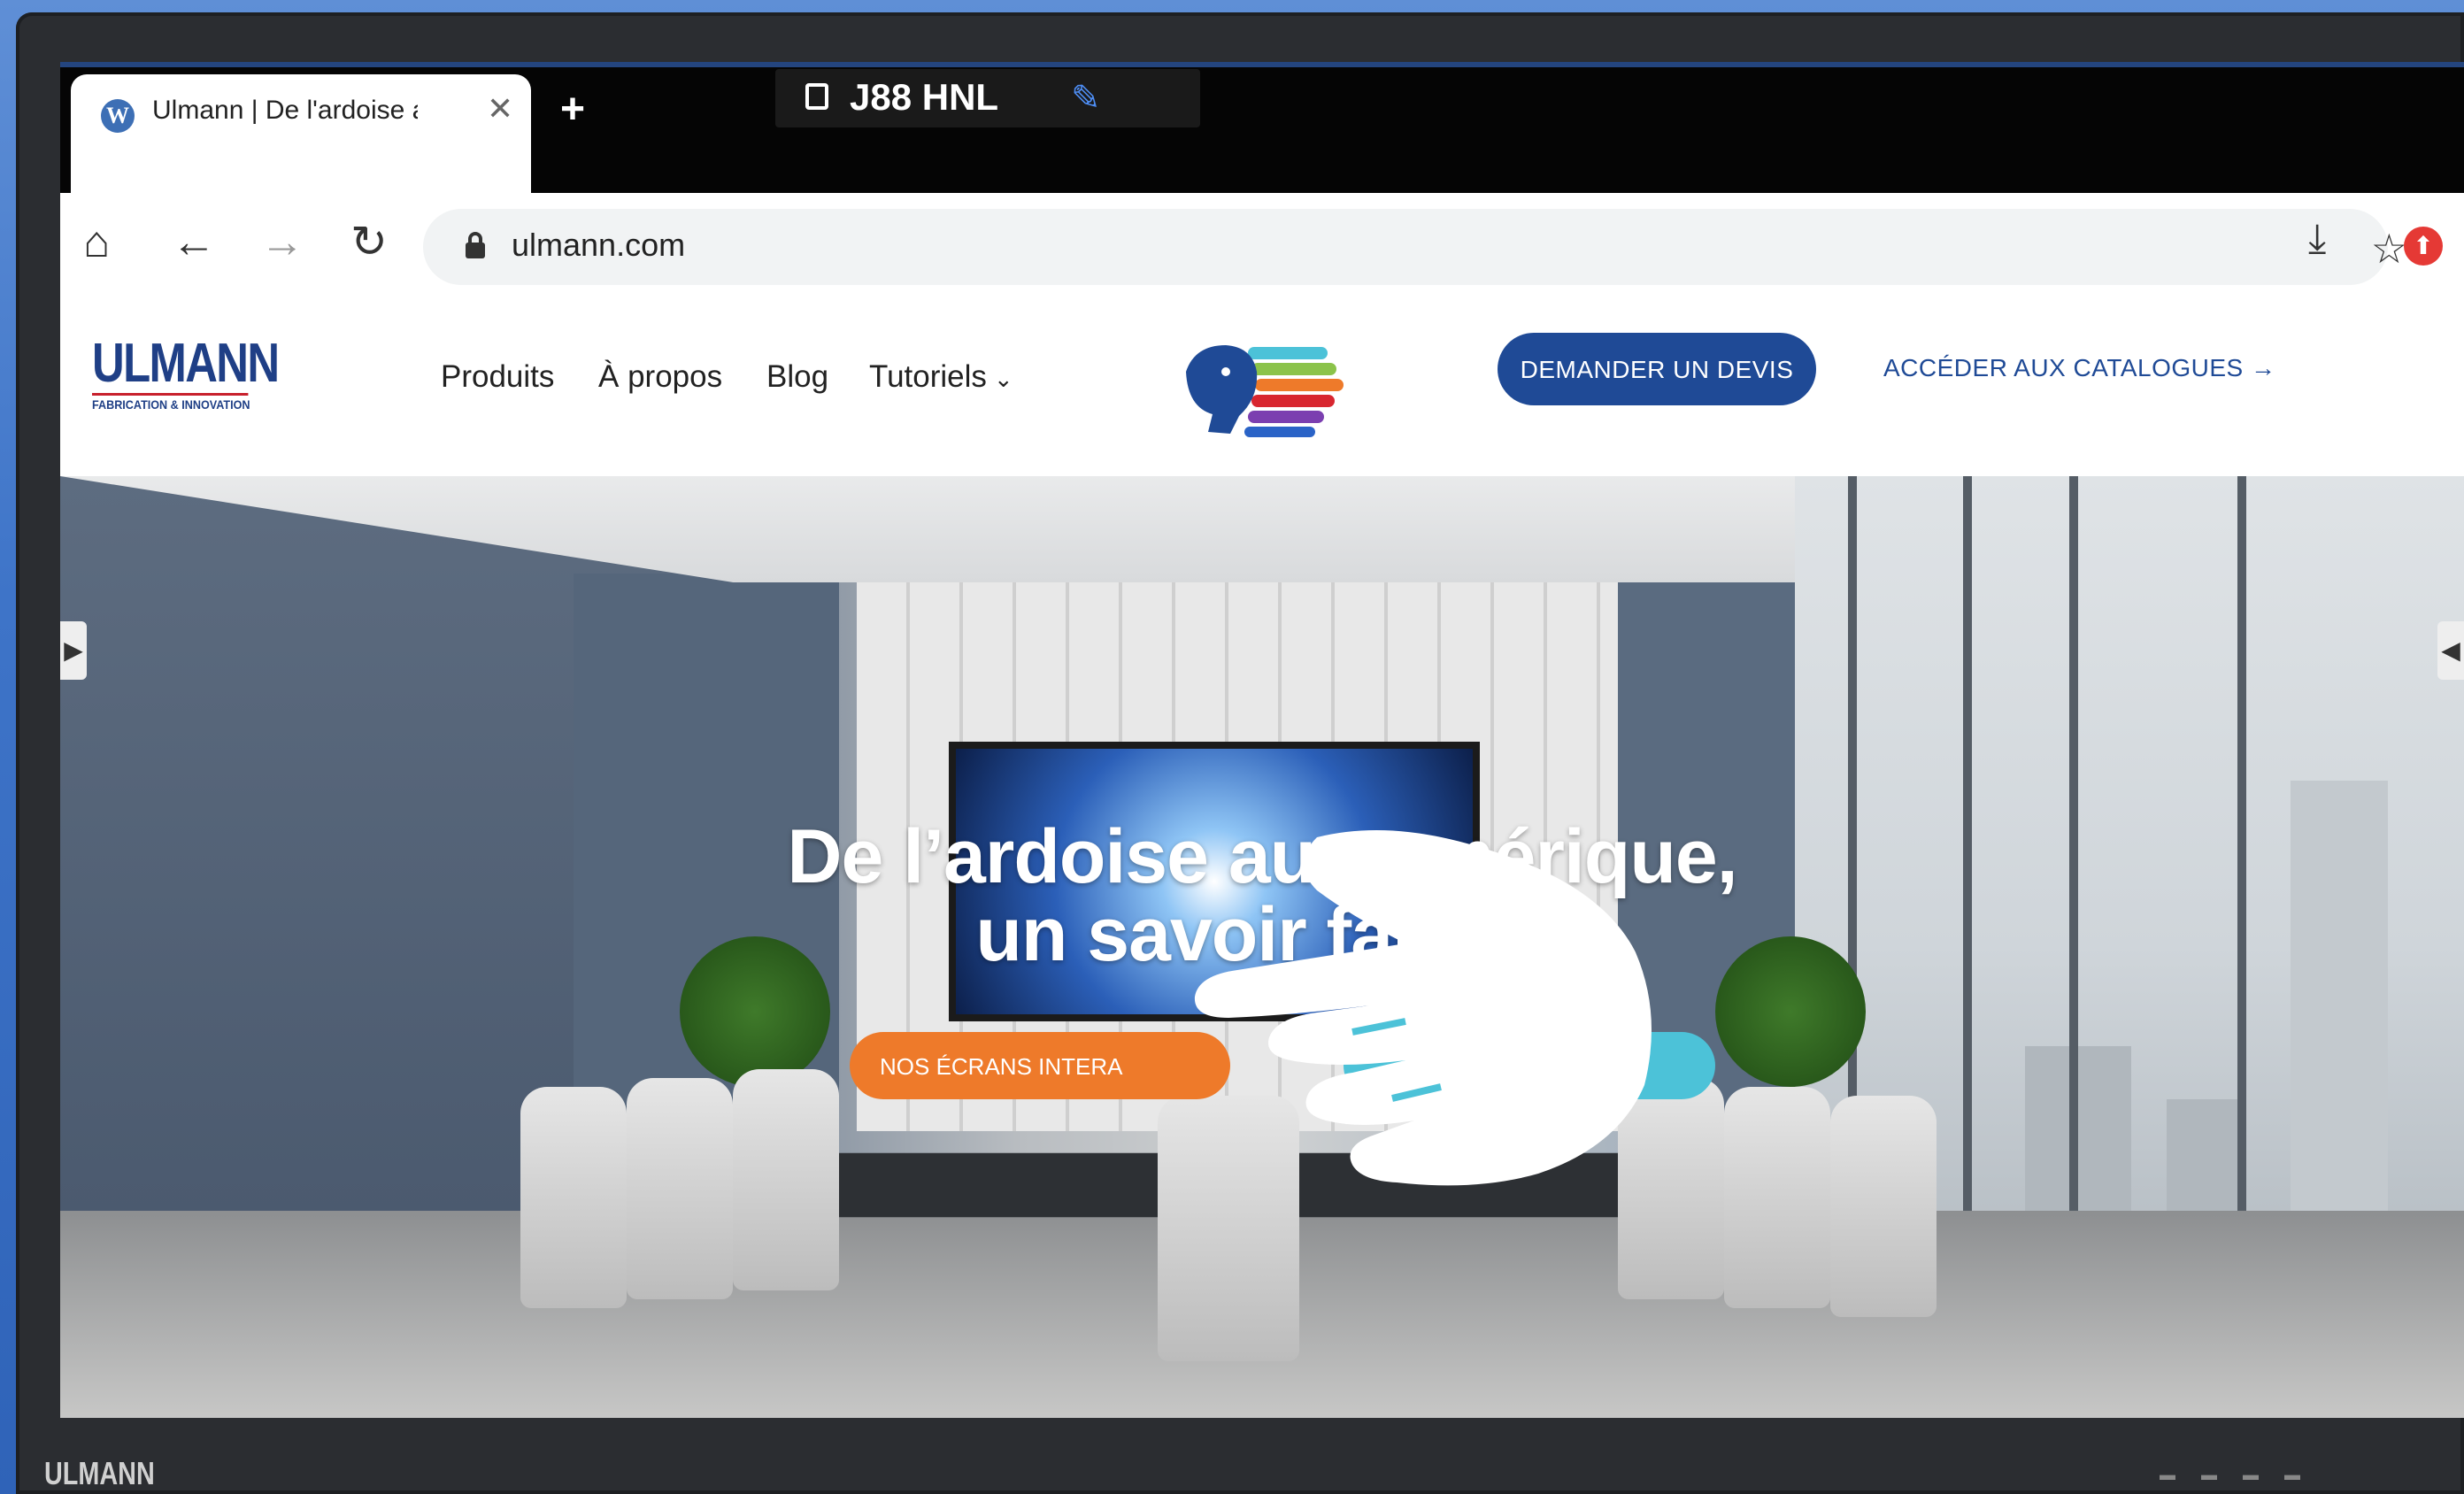  Describe the element at coordinates (476, 245) in the screenshot. I see `lock-icon` at that location.